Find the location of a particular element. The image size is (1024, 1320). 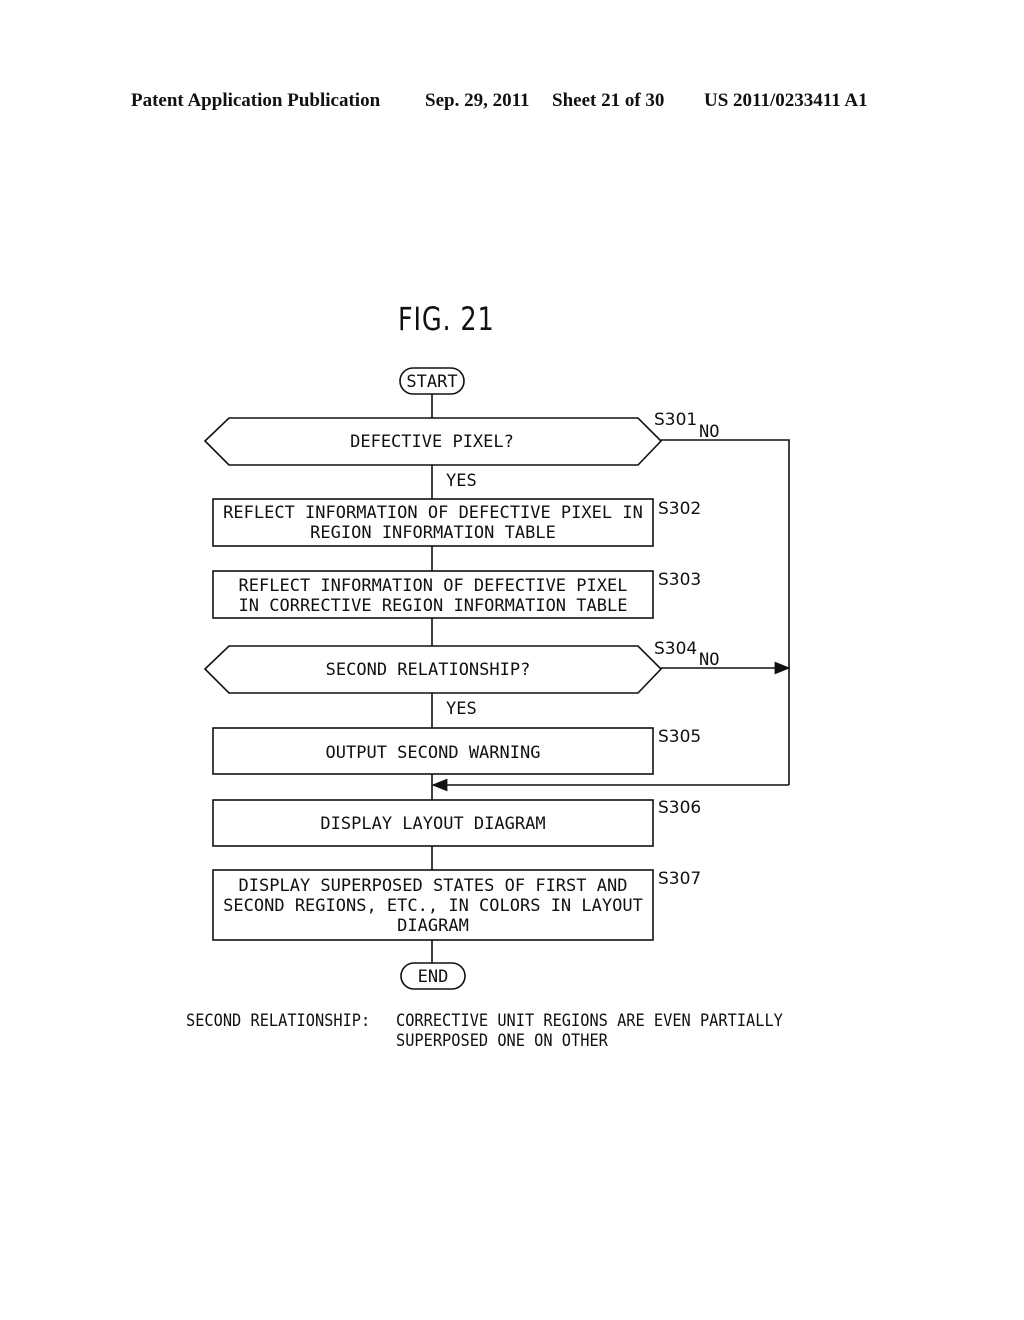

decision-s304-text: SECOND RELATIONSHIP? is located at coordinates (428, 670).